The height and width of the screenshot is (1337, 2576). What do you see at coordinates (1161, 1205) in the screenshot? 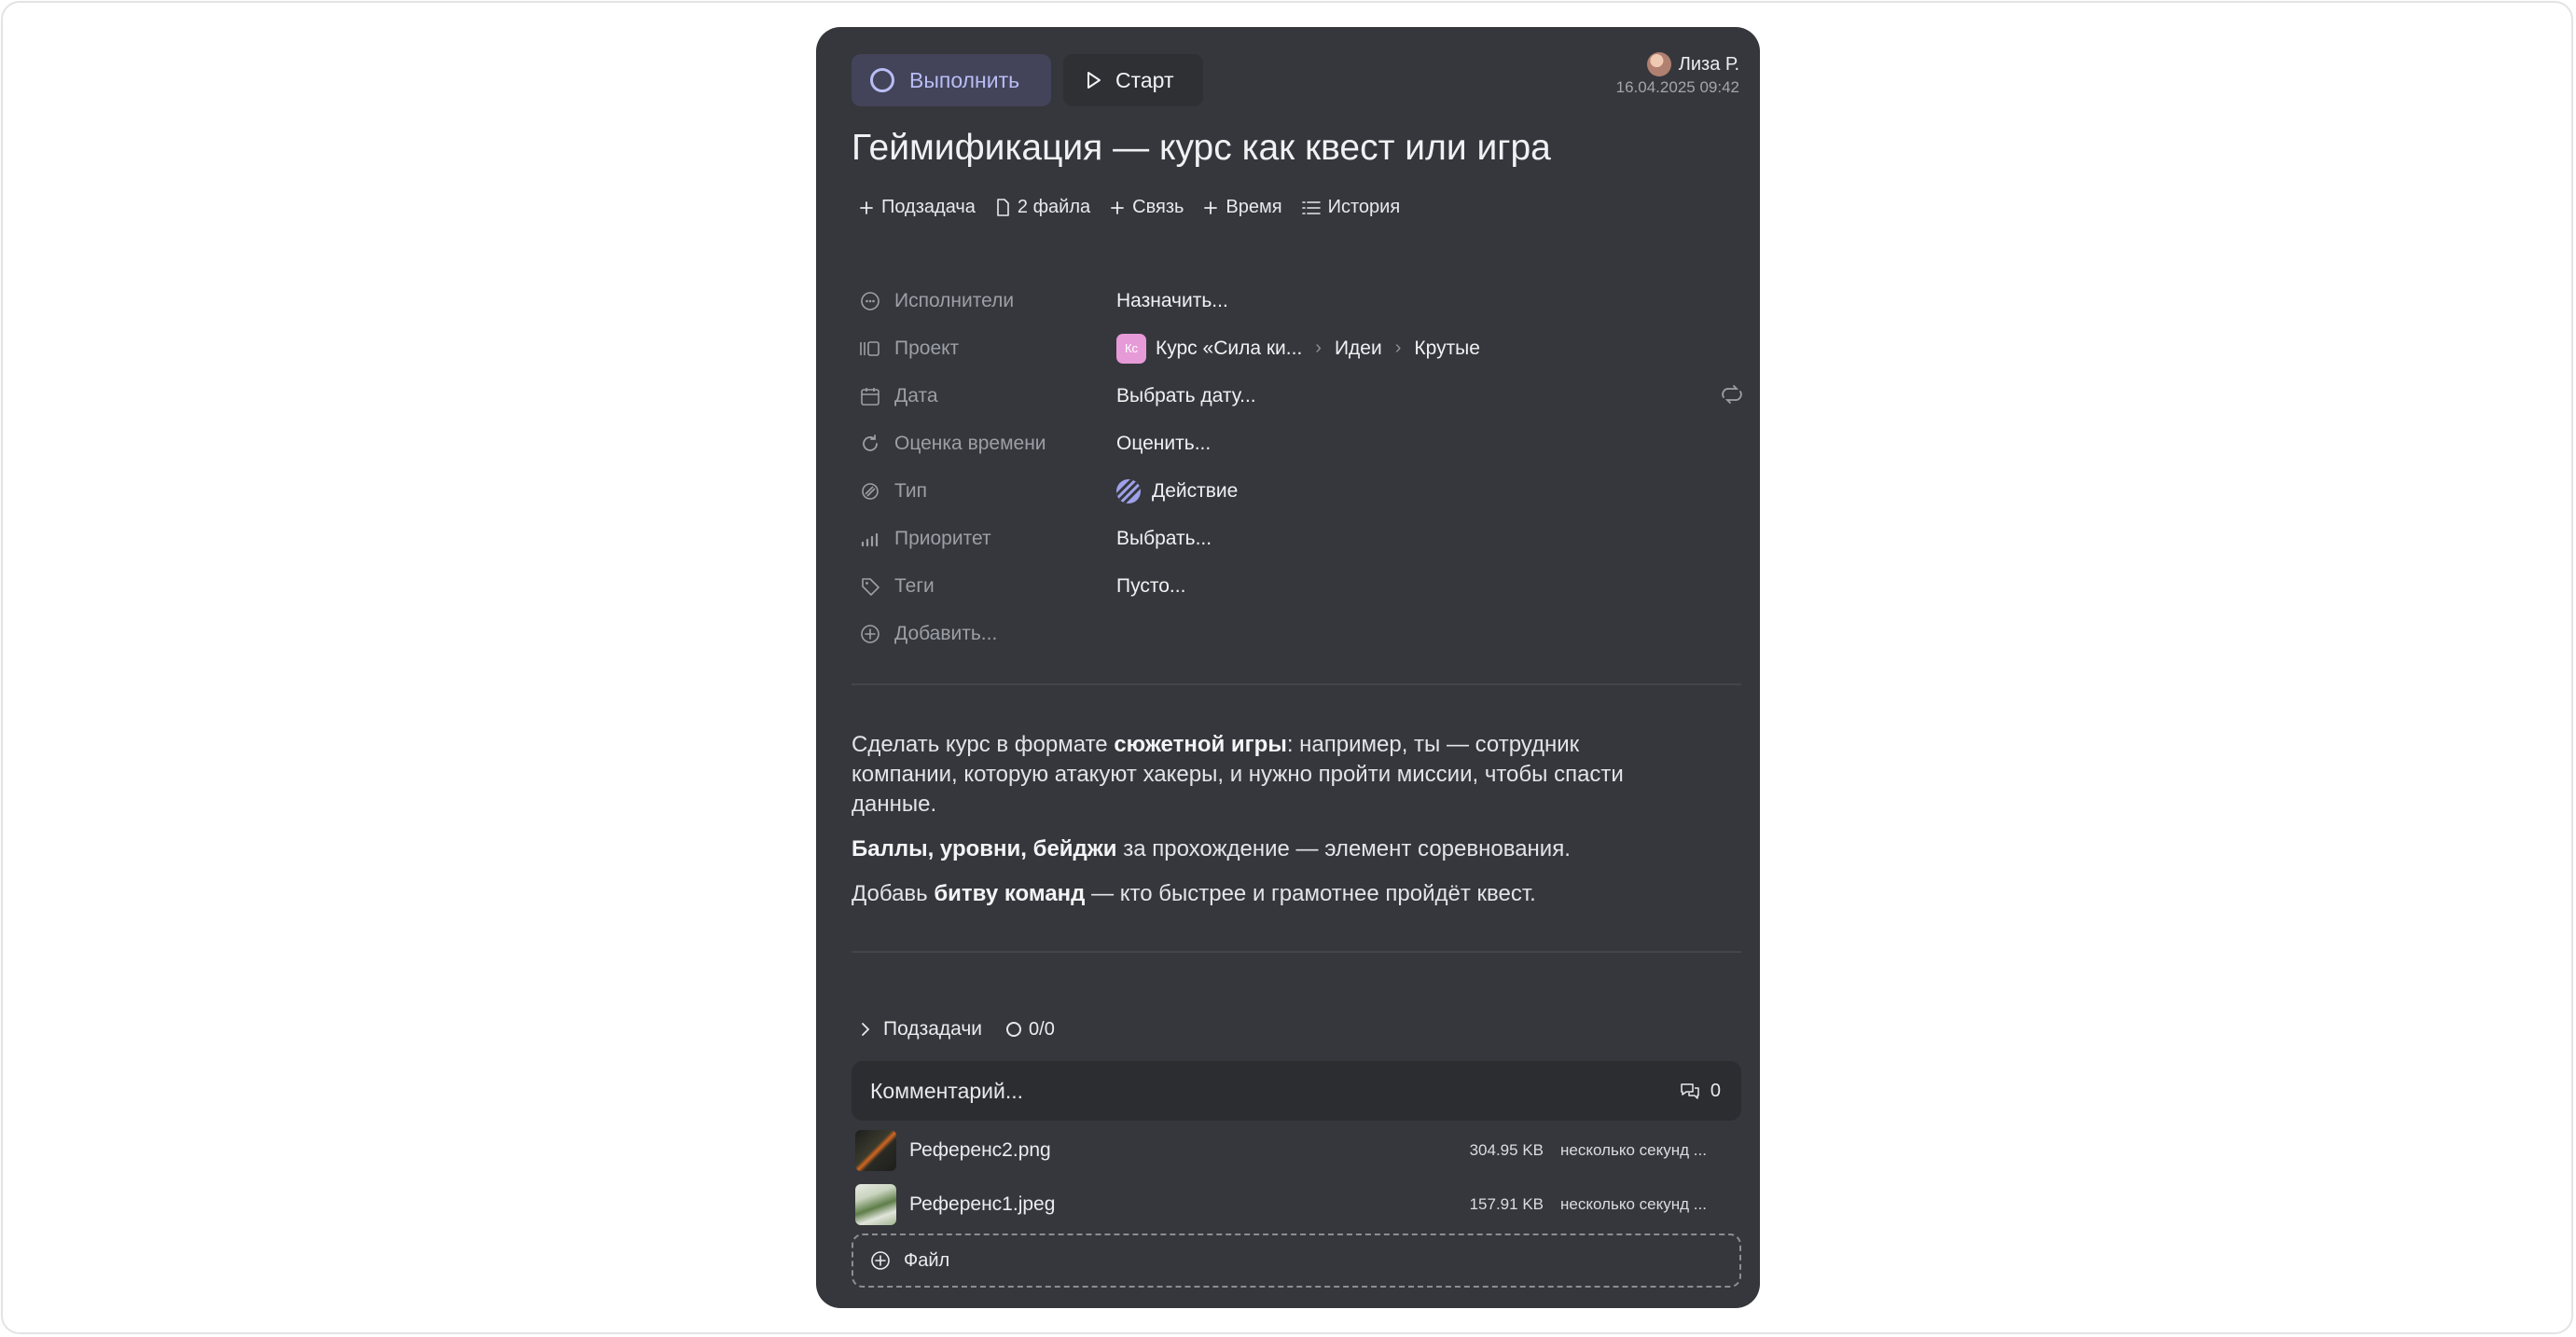
I see `file-name: Референс1.jpeg` at bounding box center [1161, 1205].